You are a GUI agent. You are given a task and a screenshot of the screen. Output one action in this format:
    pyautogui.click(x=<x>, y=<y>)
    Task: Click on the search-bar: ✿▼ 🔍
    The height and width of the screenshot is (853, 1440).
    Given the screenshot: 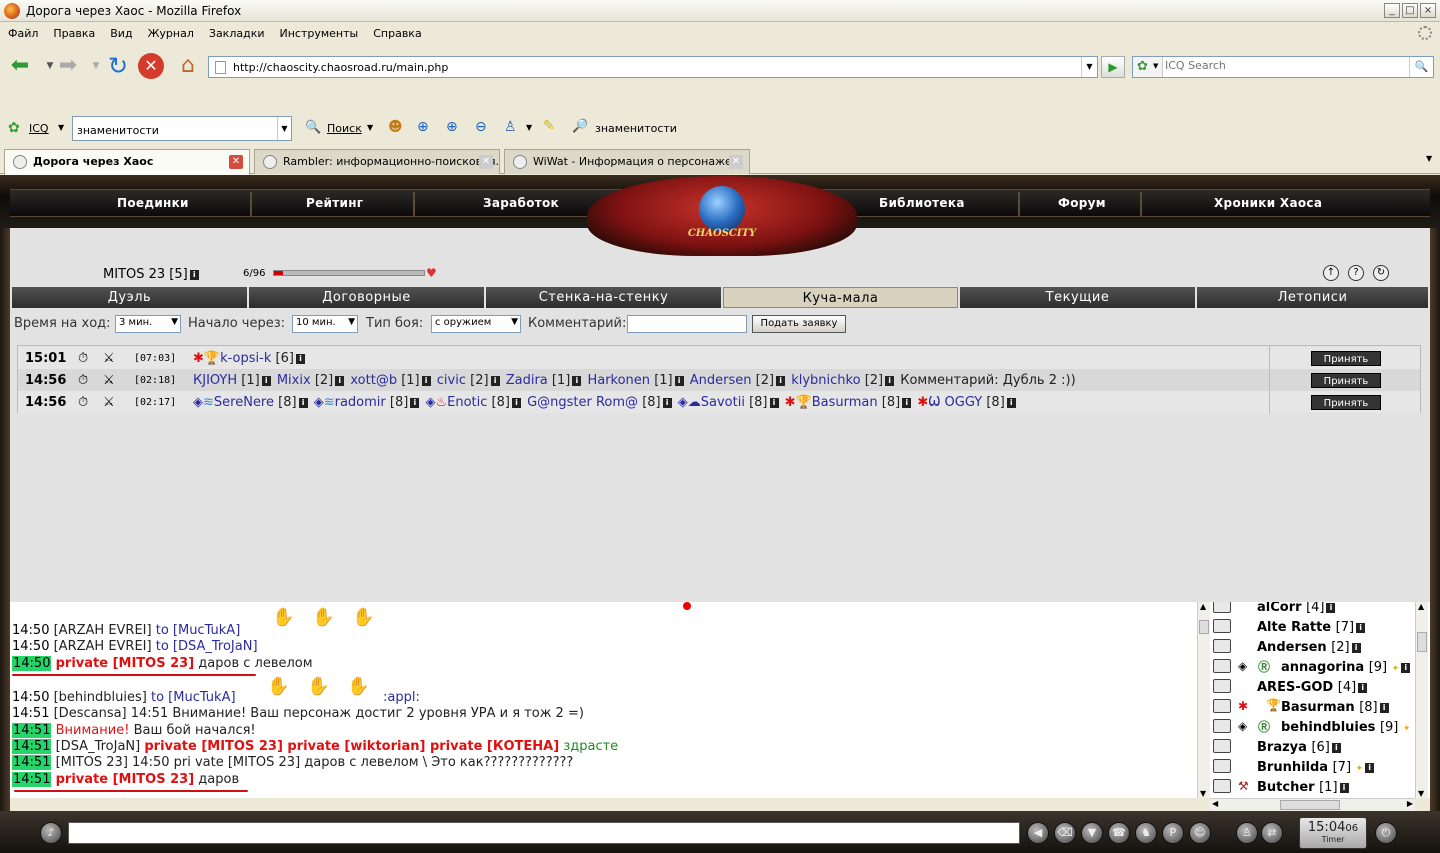 What is the action you would take?
    pyautogui.click(x=1283, y=67)
    